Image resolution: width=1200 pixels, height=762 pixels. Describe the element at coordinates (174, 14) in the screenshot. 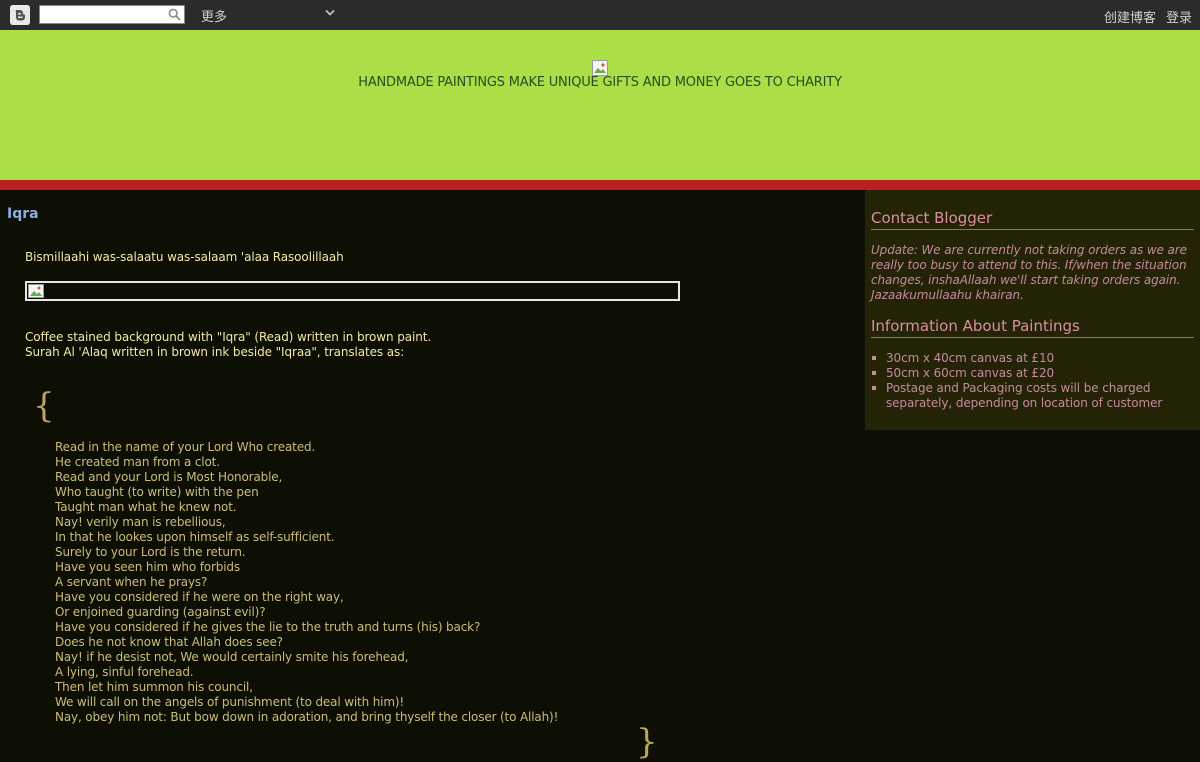

I see `search-icon` at that location.